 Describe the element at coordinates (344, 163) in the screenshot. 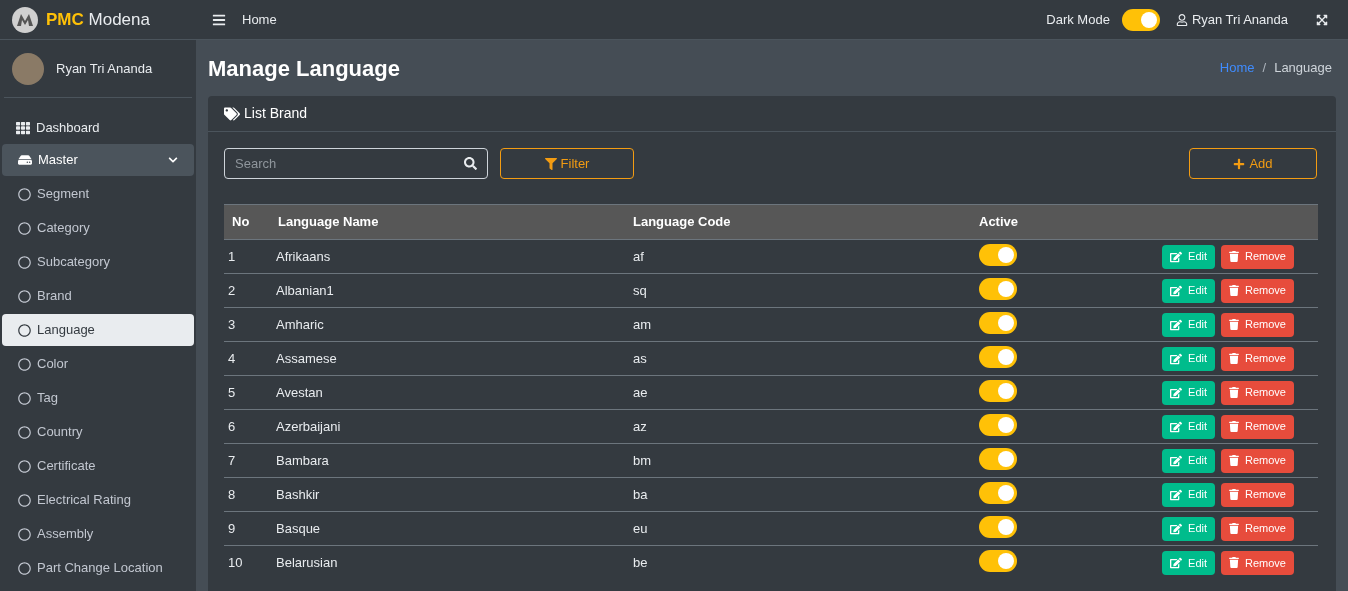

I see `search-input: Search` at that location.